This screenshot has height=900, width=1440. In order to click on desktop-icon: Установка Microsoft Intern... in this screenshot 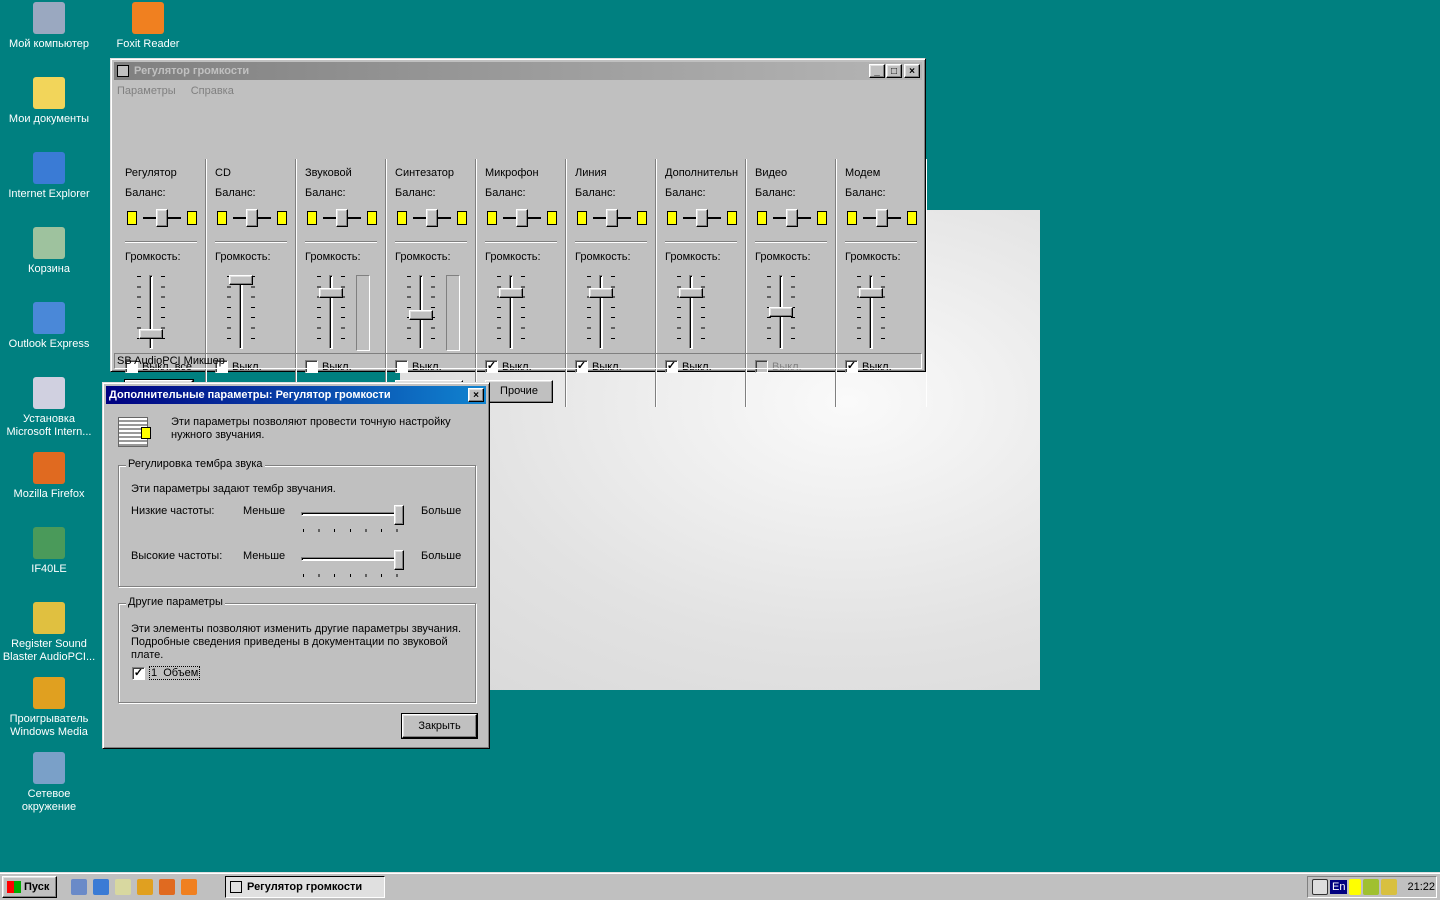, I will do `click(49, 408)`.